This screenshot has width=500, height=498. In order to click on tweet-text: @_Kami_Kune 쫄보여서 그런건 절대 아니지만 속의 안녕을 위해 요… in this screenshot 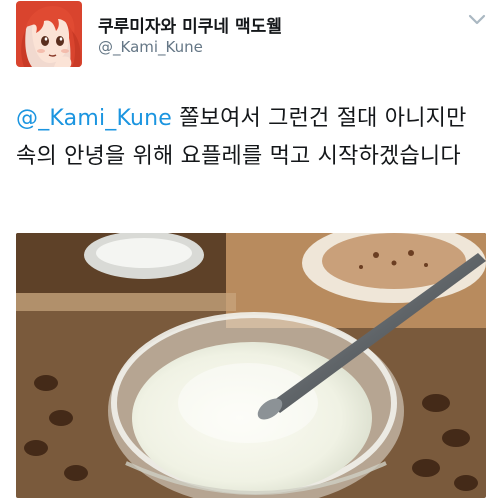, I will do `click(251, 138)`.